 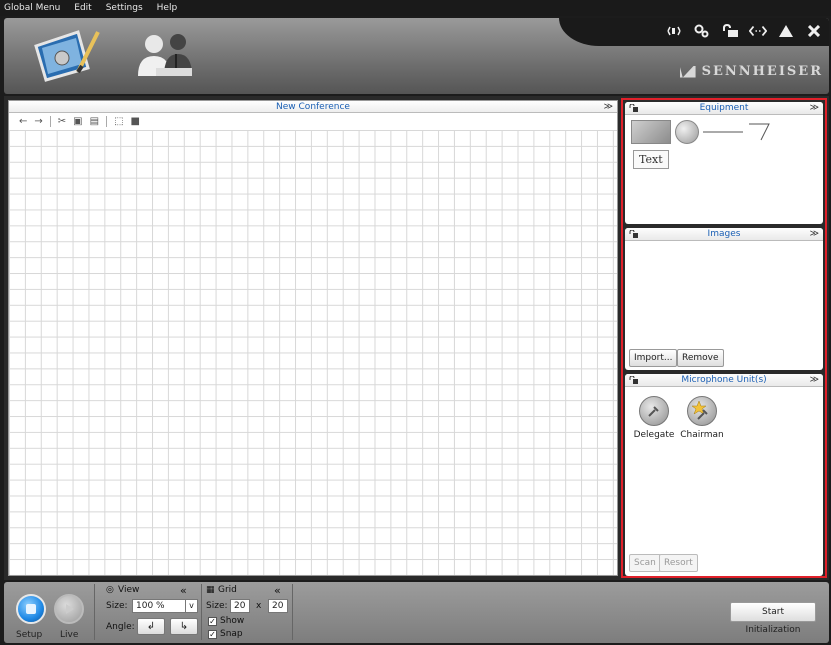 I want to click on angle-label: Angle:, so click(x=120, y=627).